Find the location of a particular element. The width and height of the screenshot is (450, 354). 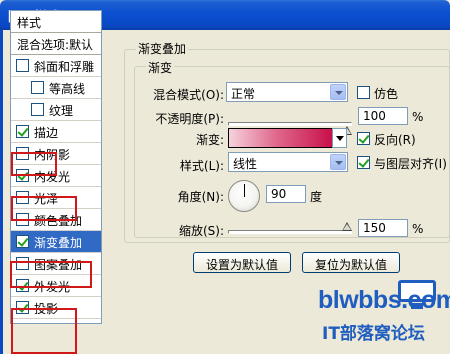

style-item-pattern-overlay: 图案叠加 is located at coordinates (56, 264).